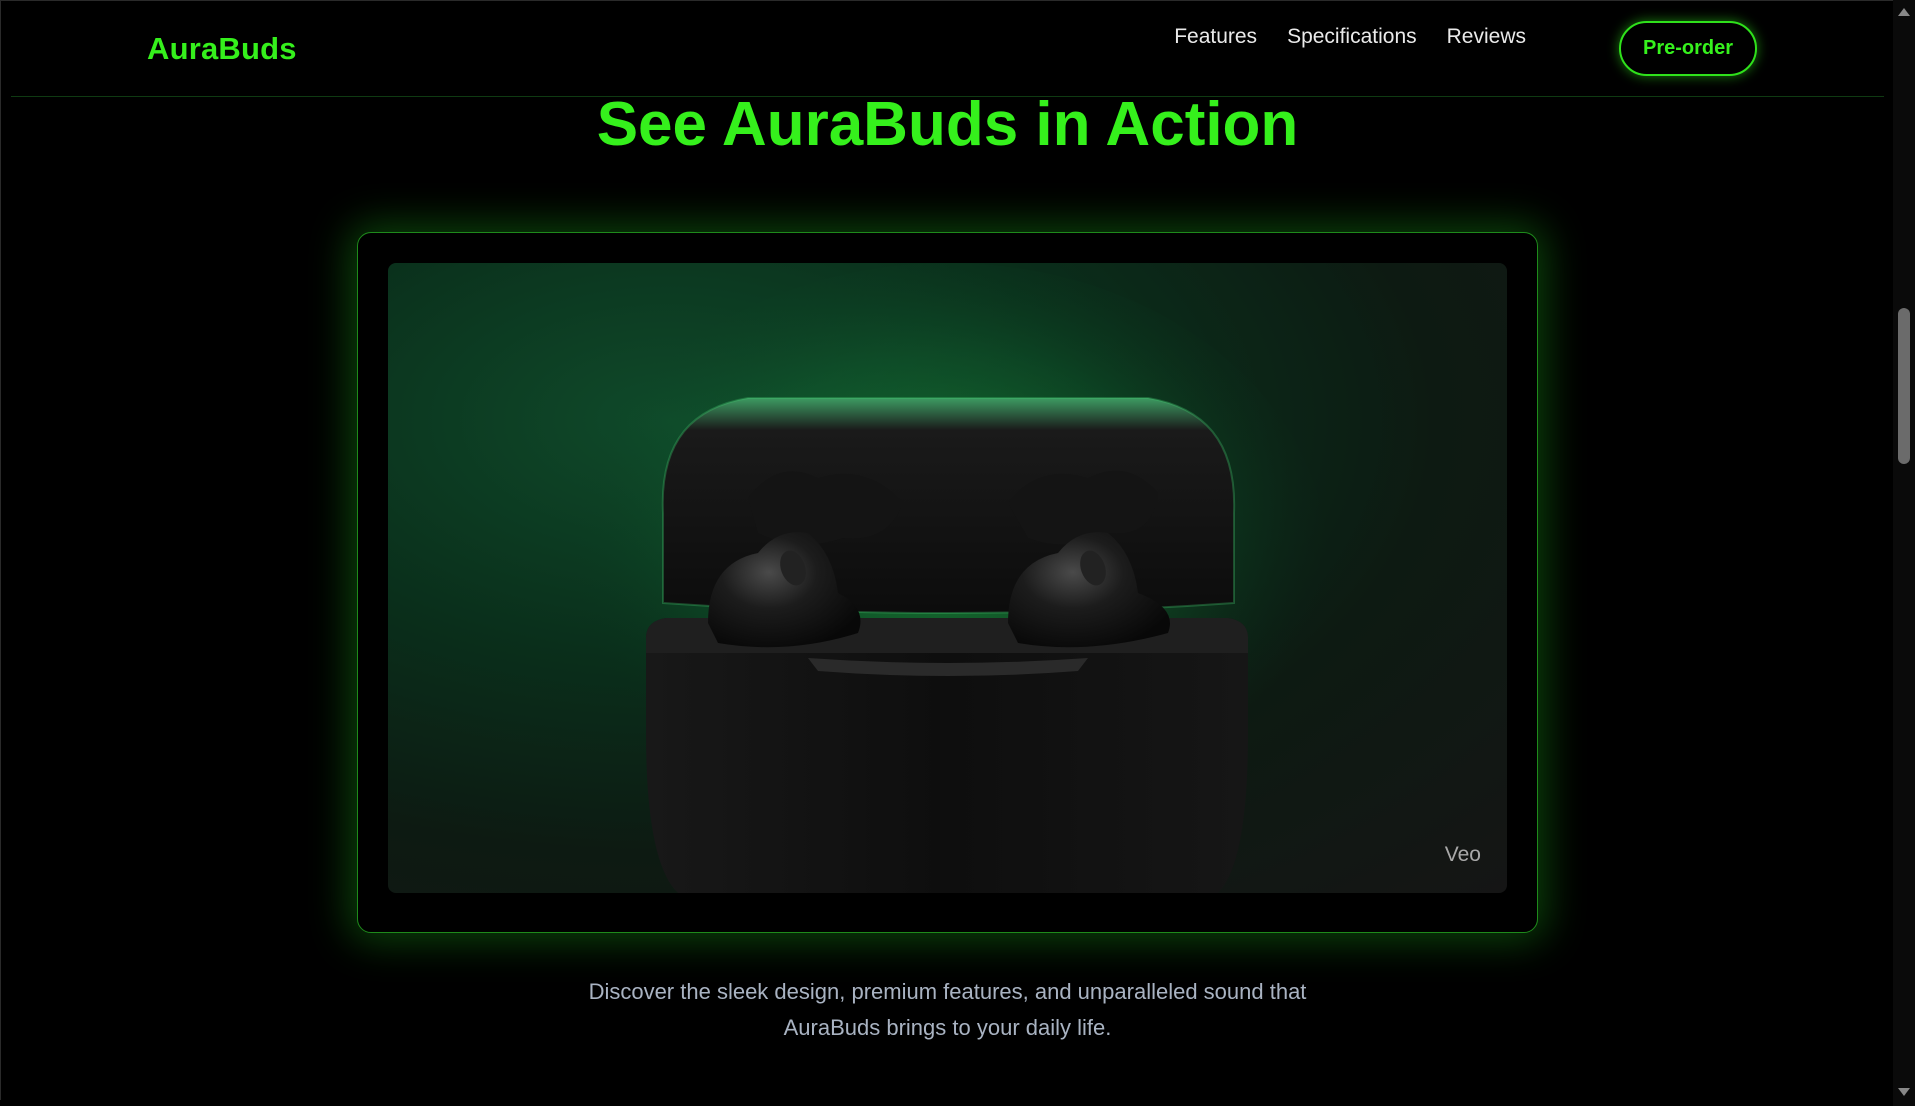 This screenshot has width=1915, height=1106. Describe the element at coordinates (1904, 12) in the screenshot. I see `scroll-up-icon` at that location.